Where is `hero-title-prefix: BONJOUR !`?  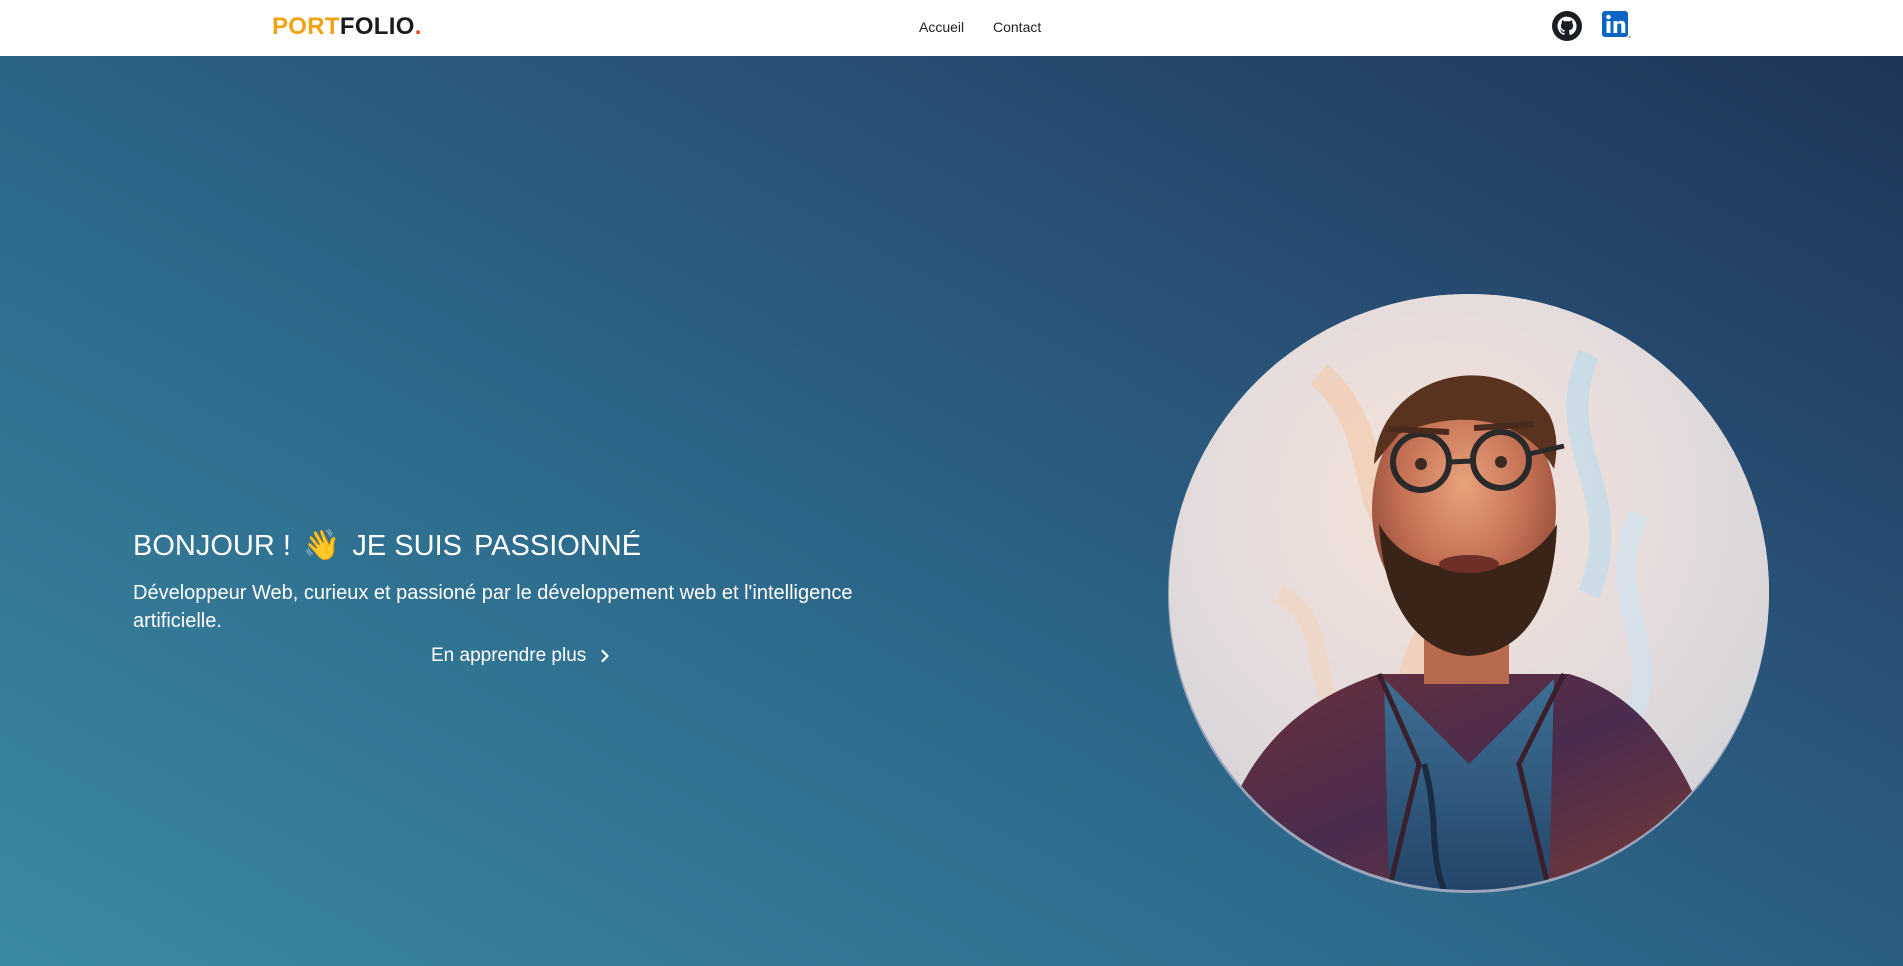
hero-title-prefix: BONJOUR ! is located at coordinates (212, 546).